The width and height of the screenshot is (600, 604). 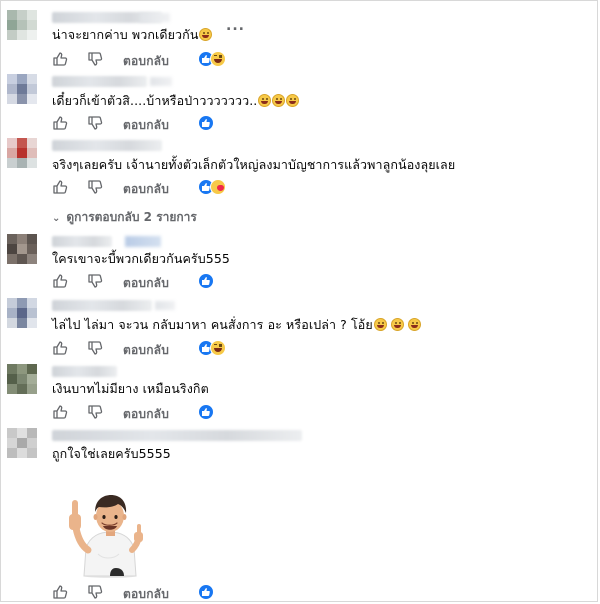 I want to click on comment-text: เงินบาทไม่มียาง เหมือนริงกิต, so click(x=130, y=388).